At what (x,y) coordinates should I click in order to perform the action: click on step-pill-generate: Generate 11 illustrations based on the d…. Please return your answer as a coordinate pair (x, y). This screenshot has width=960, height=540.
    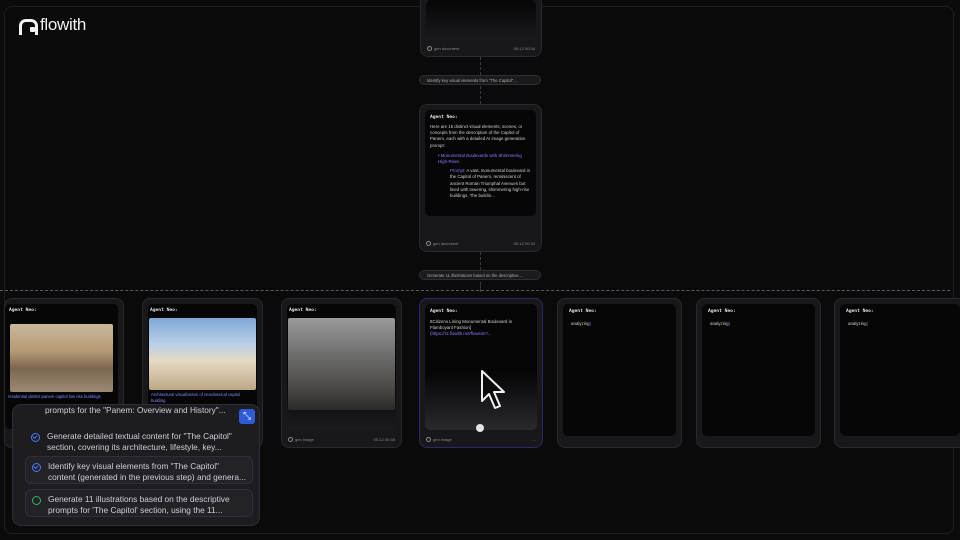
    Looking at the image, I should click on (480, 275).